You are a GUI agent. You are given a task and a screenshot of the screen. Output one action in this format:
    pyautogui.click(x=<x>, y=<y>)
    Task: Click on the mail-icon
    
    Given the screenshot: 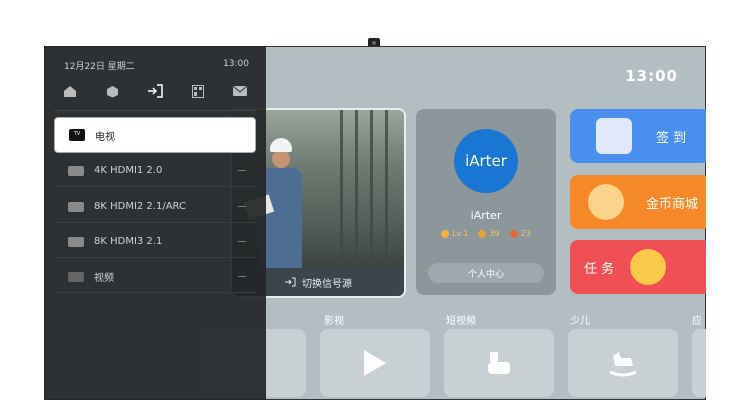 What is the action you would take?
    pyautogui.click(x=240, y=91)
    